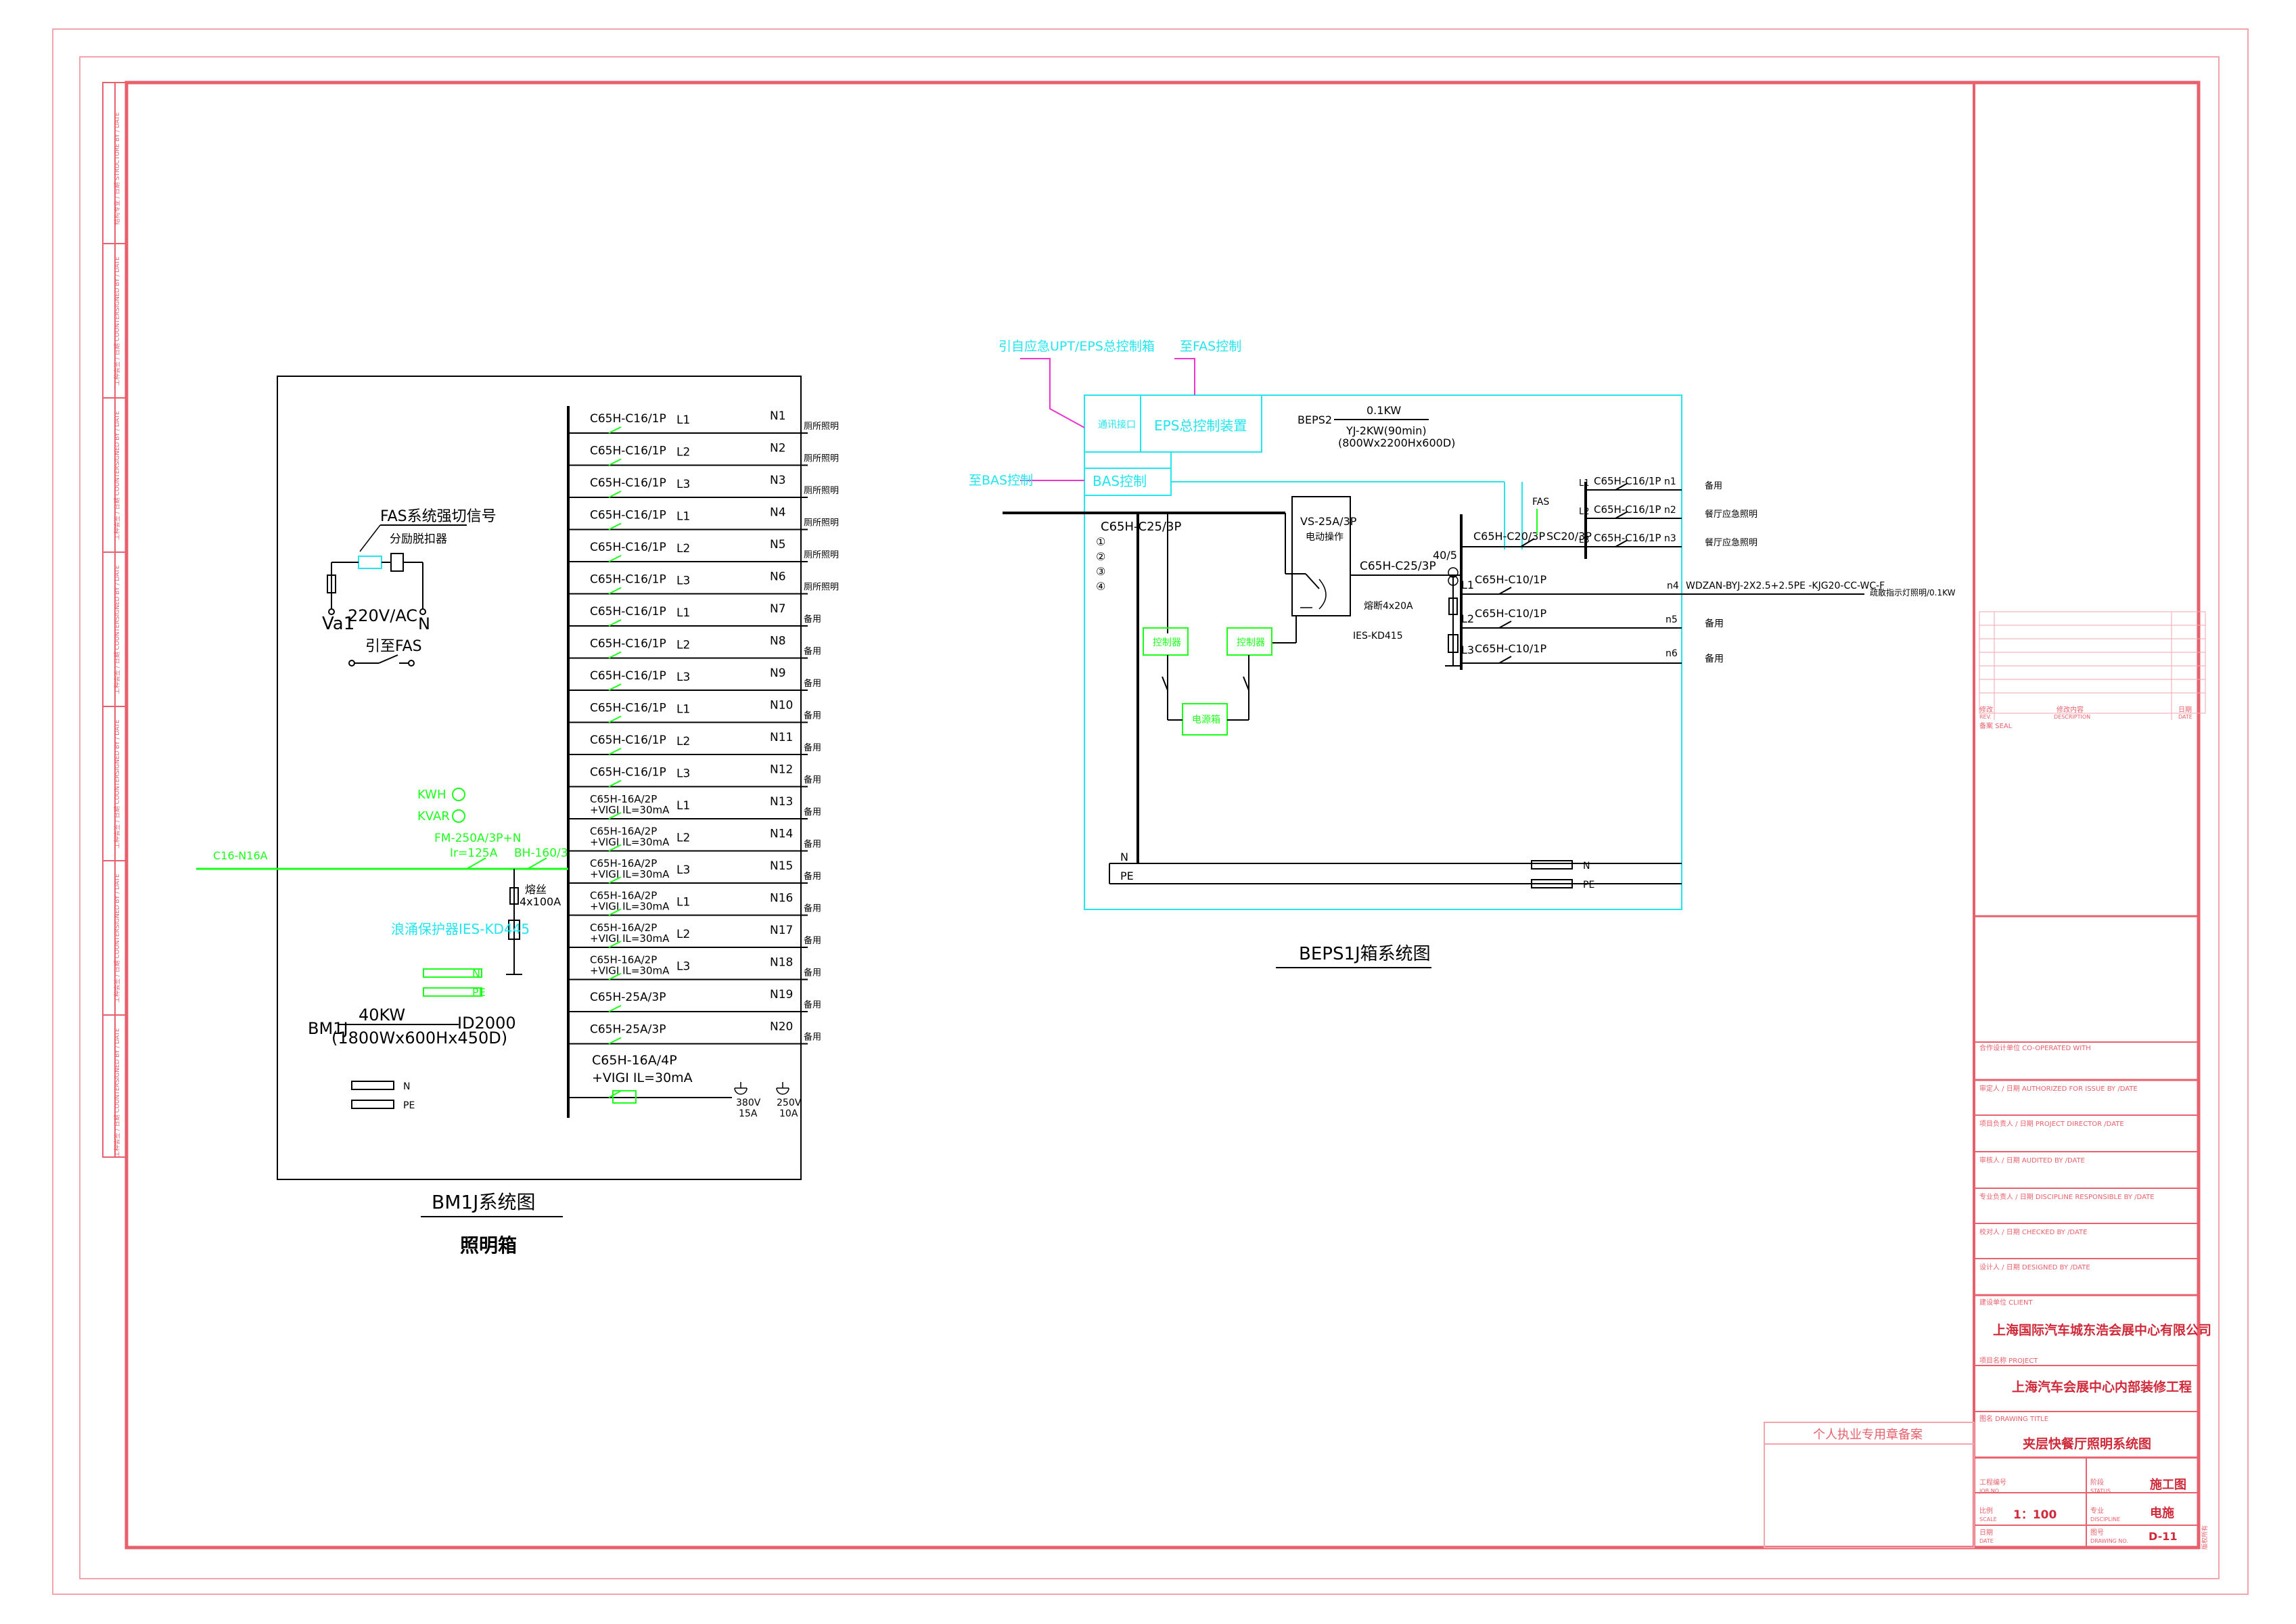 Image resolution: width=2296 pixels, height=1624 pixels. Describe the element at coordinates (1986, 1533) in the screenshot. I see `date-label: 日期` at that location.